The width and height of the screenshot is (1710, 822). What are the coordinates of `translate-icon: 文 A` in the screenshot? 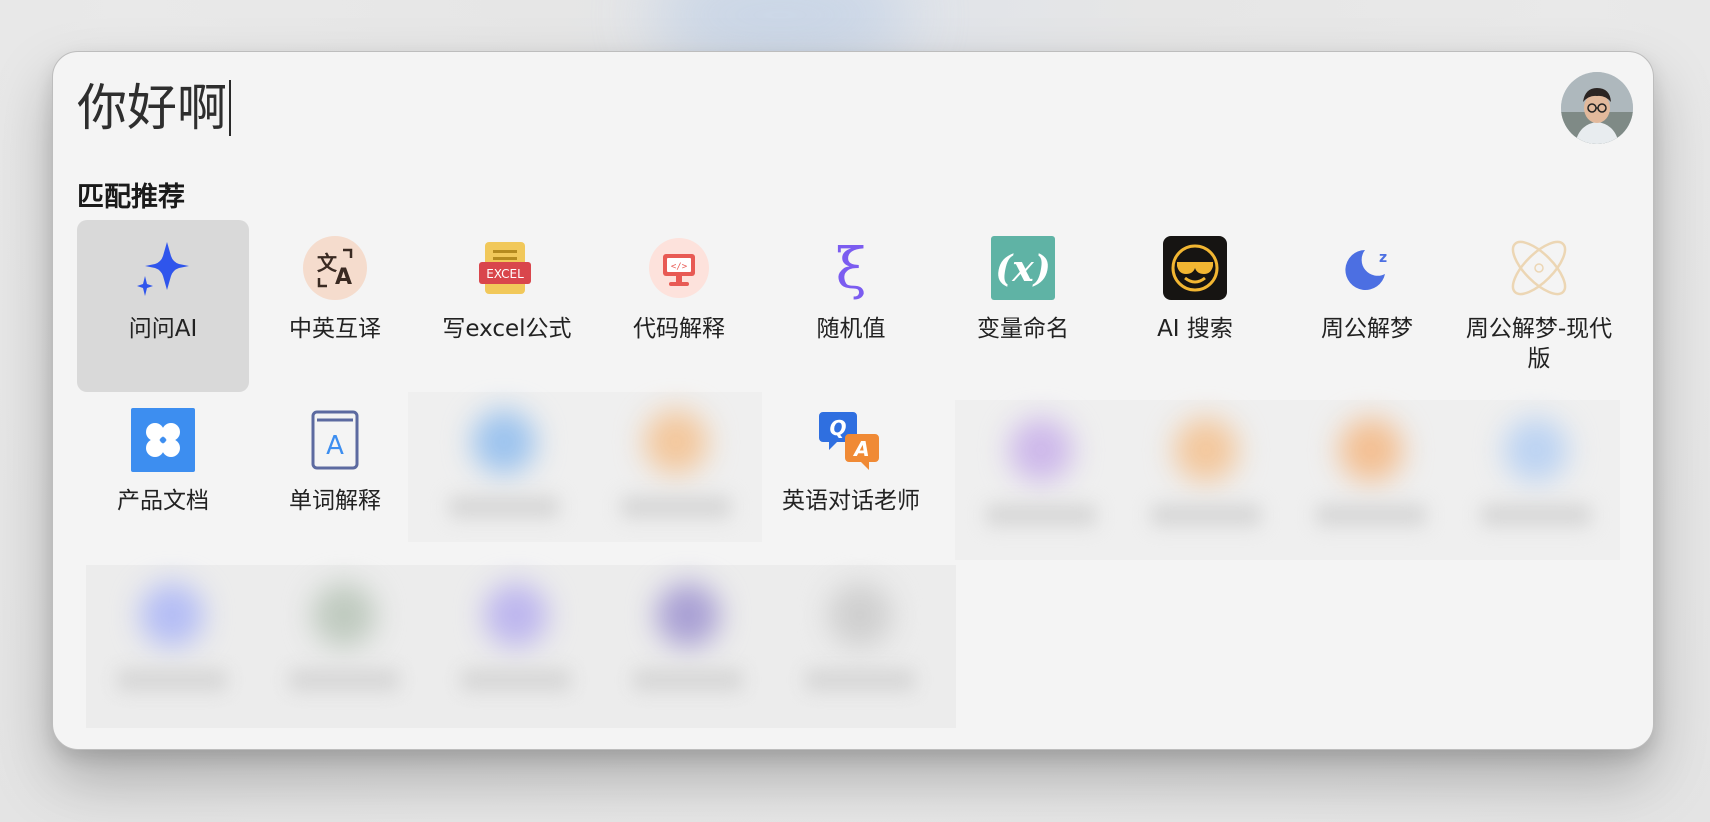 It's located at (335, 268).